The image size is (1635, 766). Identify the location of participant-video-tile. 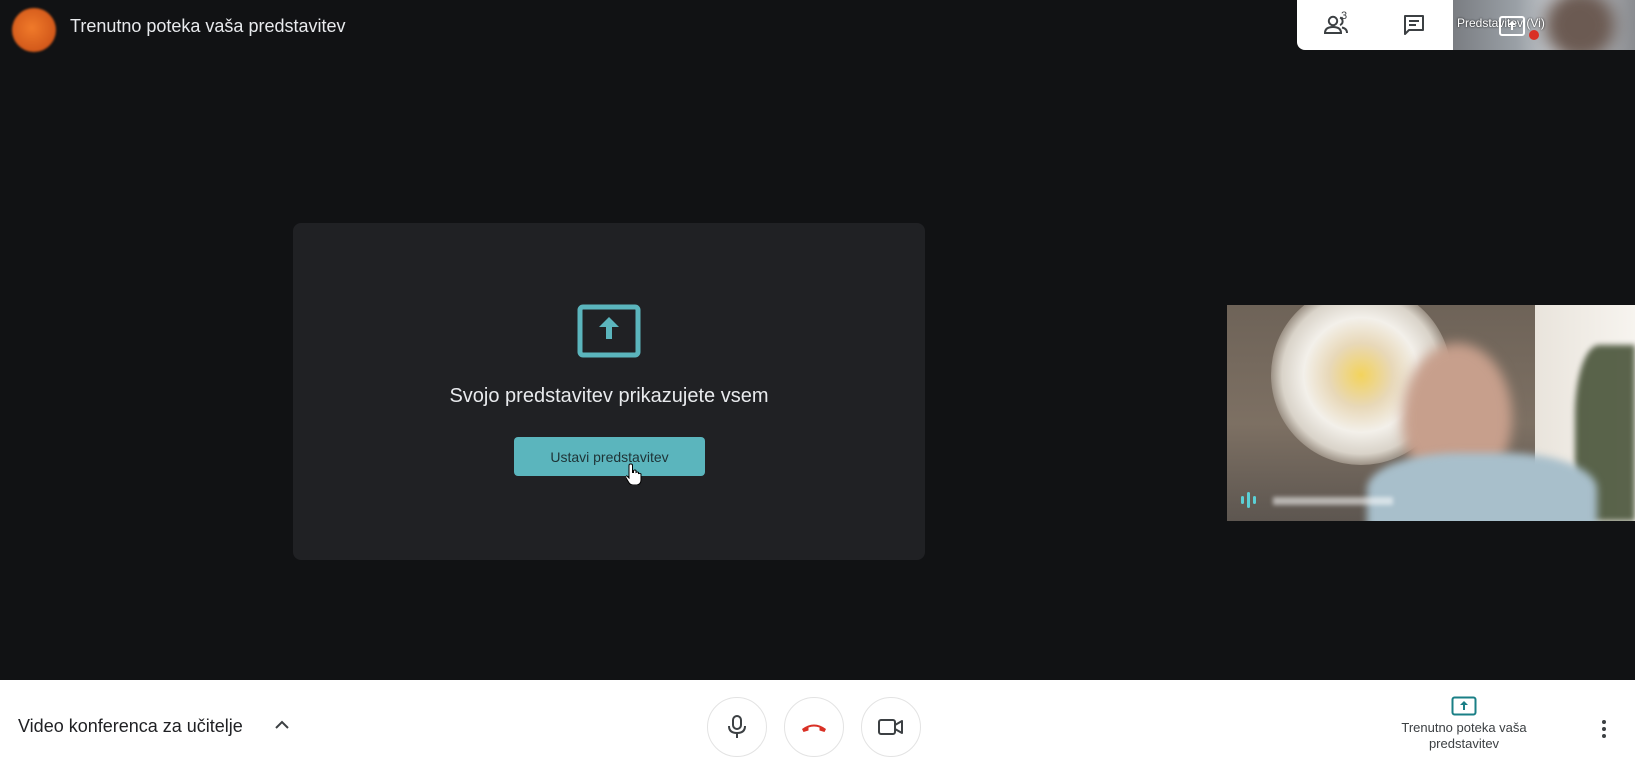
(1431, 413).